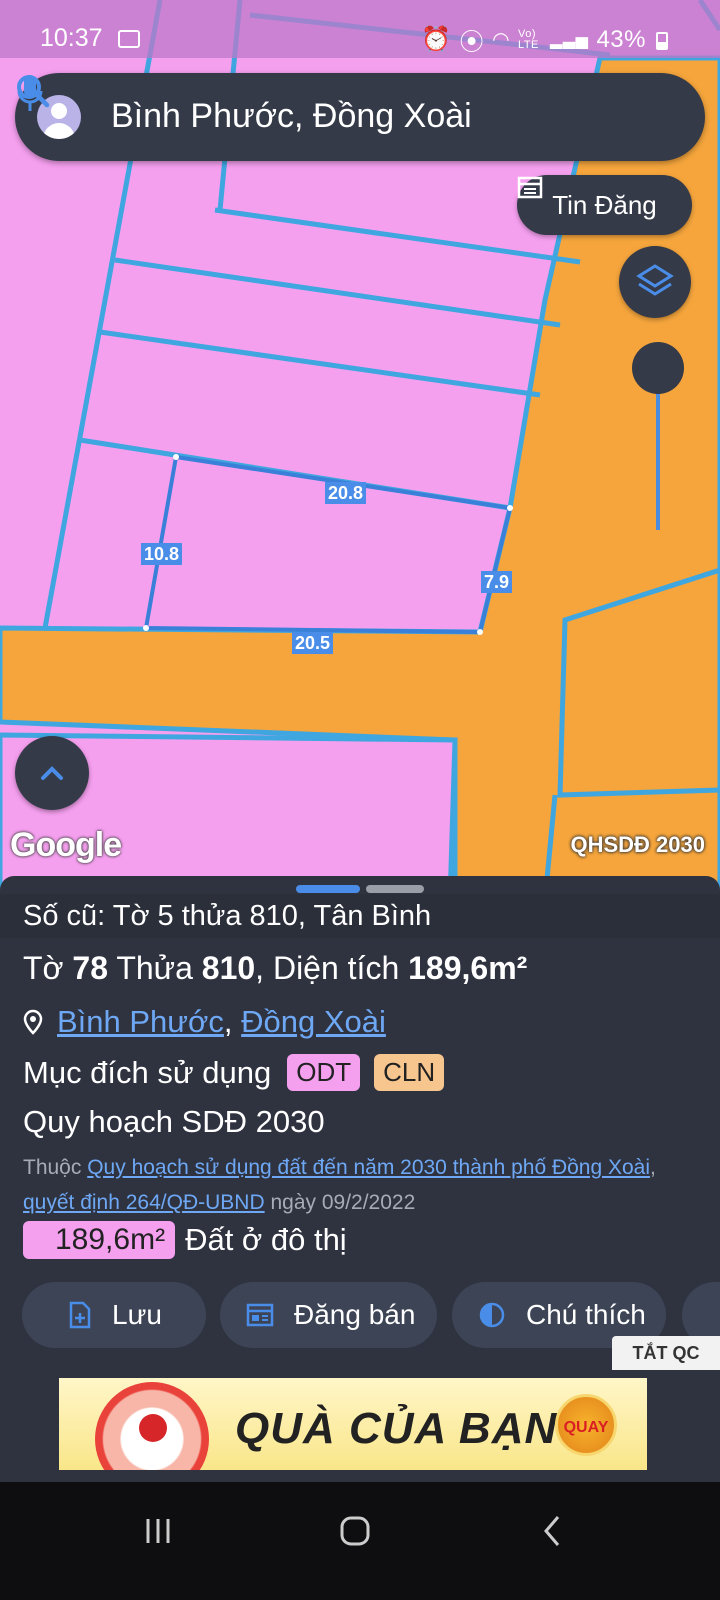 The image size is (720, 1600). Describe the element at coordinates (140, 1021) in the screenshot. I see `province-link: Bình Phước` at that location.